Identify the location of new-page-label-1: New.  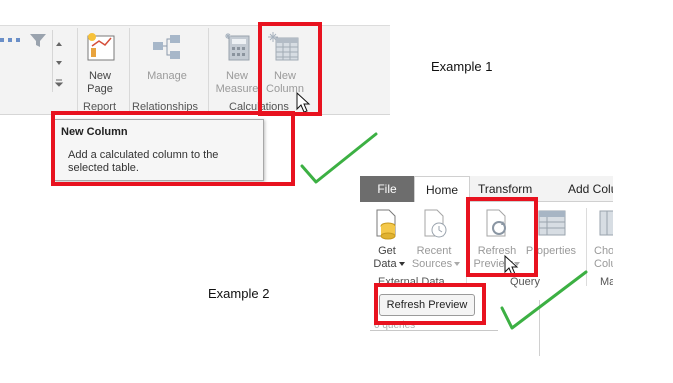
(99, 76).